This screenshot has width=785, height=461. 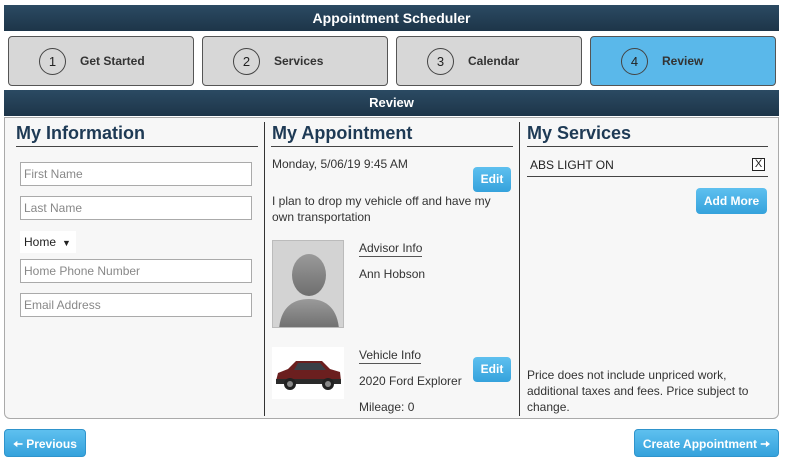 I want to click on section-title: Review, so click(x=391, y=103).